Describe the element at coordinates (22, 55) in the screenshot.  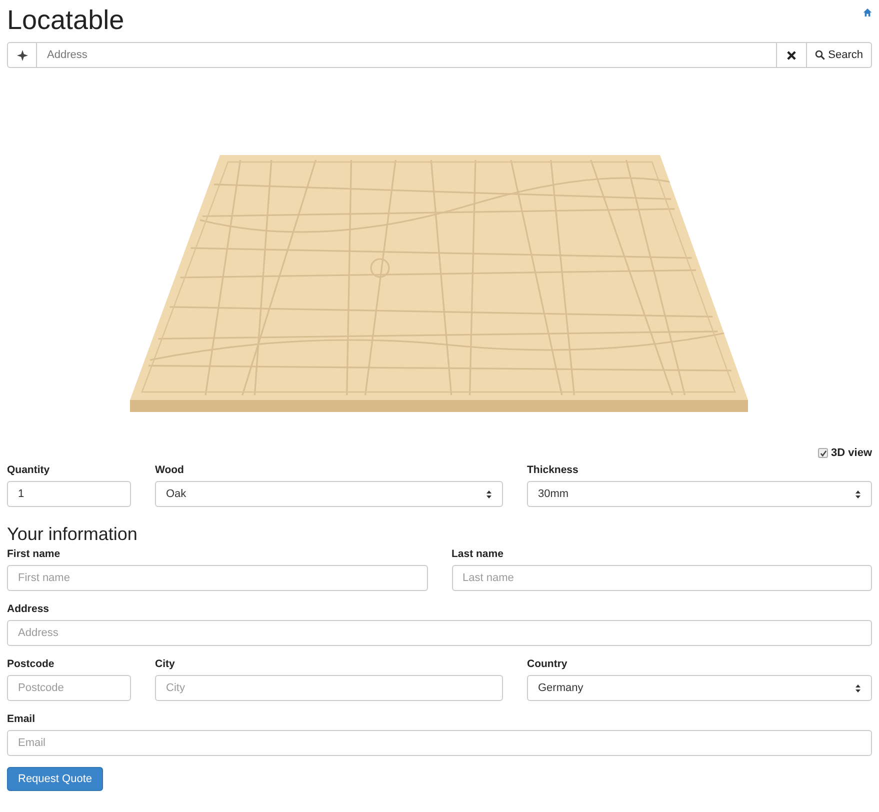
I see `locate-button` at that location.